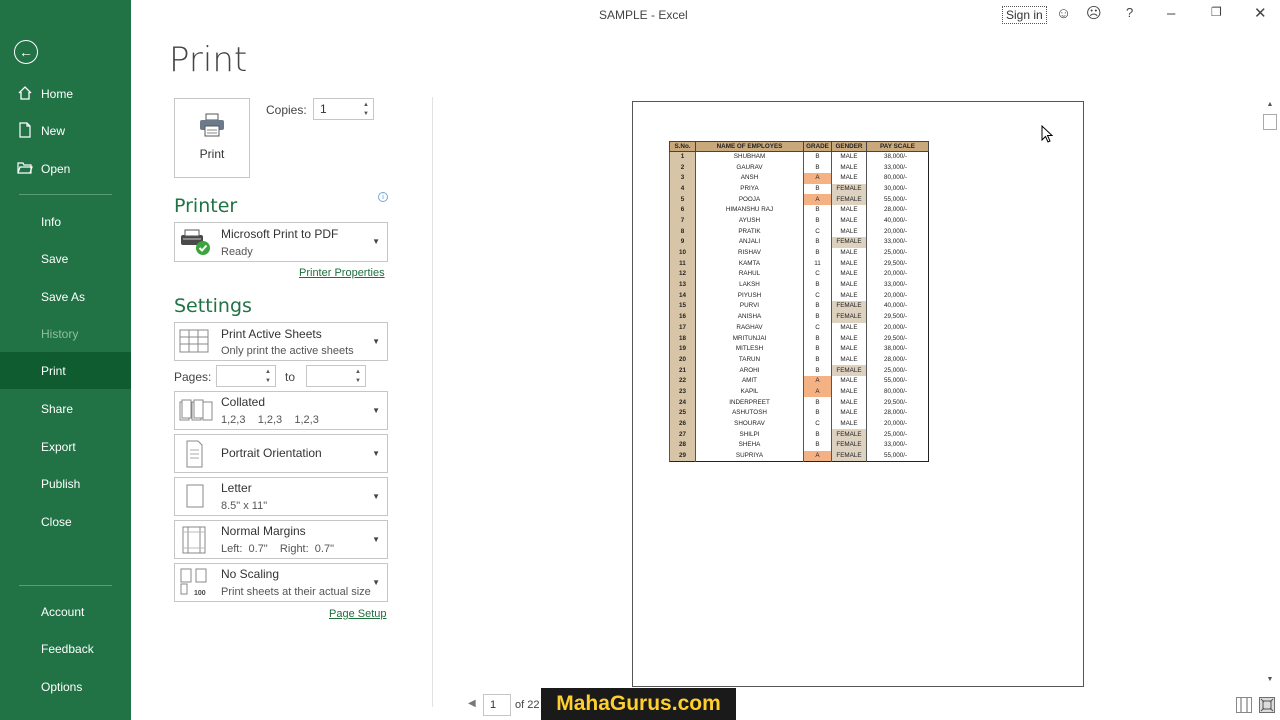 The width and height of the screenshot is (1280, 720). Describe the element at coordinates (206, 206) in the screenshot. I see `printer-heading: Printer` at that location.